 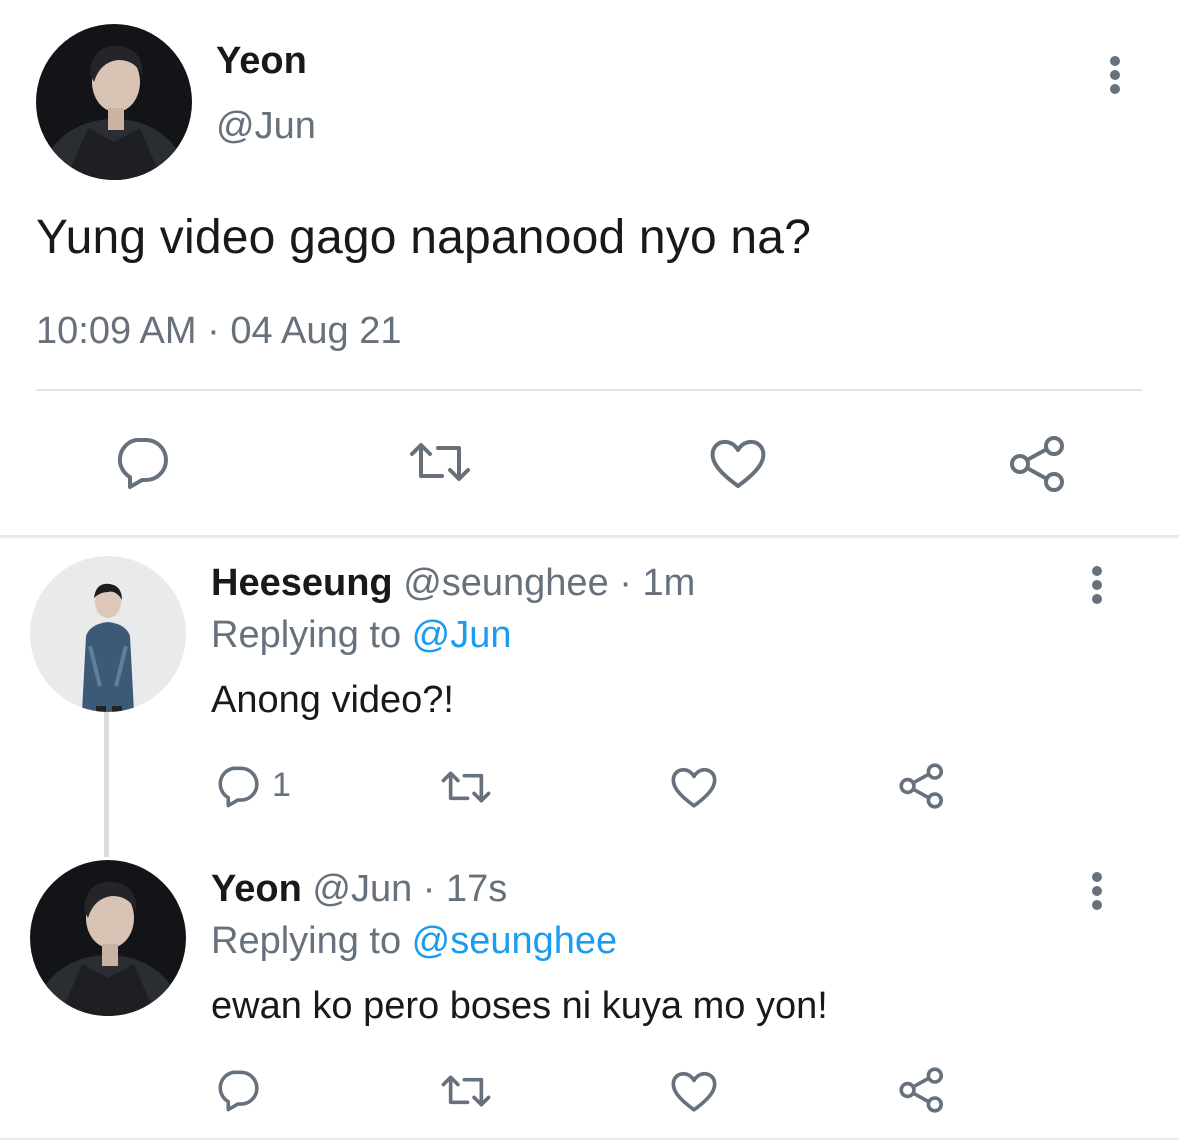 I want to click on more-options-icon, so click(x=1097, y=891).